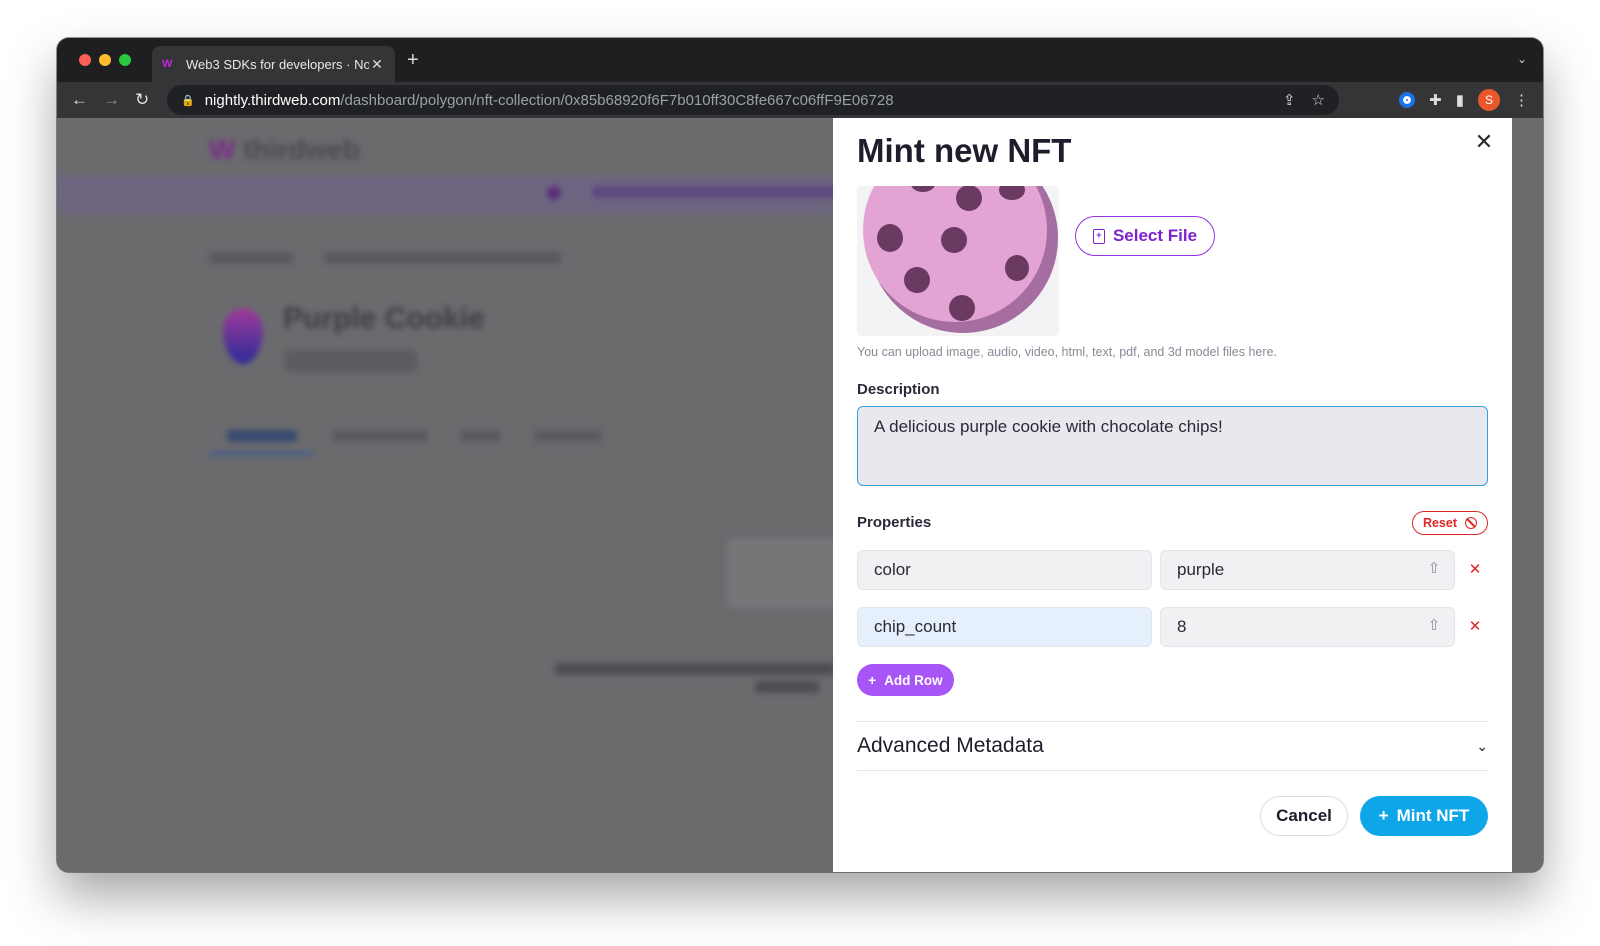 The height and width of the screenshot is (946, 1600). Describe the element at coordinates (950, 745) in the screenshot. I see `advanced-metadata-label: Advanced Metadata` at that location.